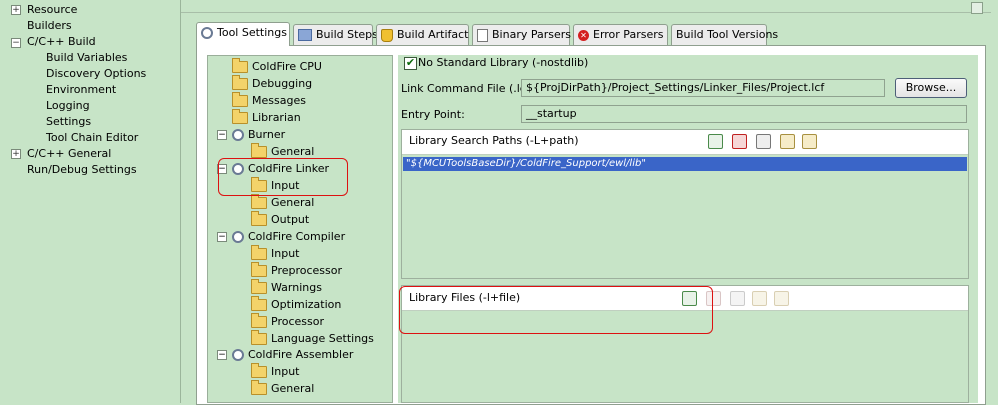 The image size is (998, 405). I want to click on tool-tree-label: Optimization, so click(306, 304).